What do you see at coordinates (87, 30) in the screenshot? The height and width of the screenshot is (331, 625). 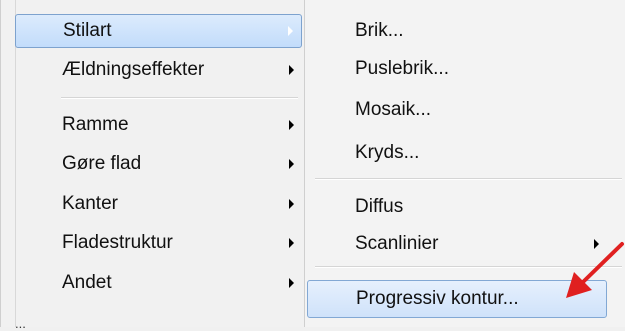 I see `menu-item-label: Stilart` at bounding box center [87, 30].